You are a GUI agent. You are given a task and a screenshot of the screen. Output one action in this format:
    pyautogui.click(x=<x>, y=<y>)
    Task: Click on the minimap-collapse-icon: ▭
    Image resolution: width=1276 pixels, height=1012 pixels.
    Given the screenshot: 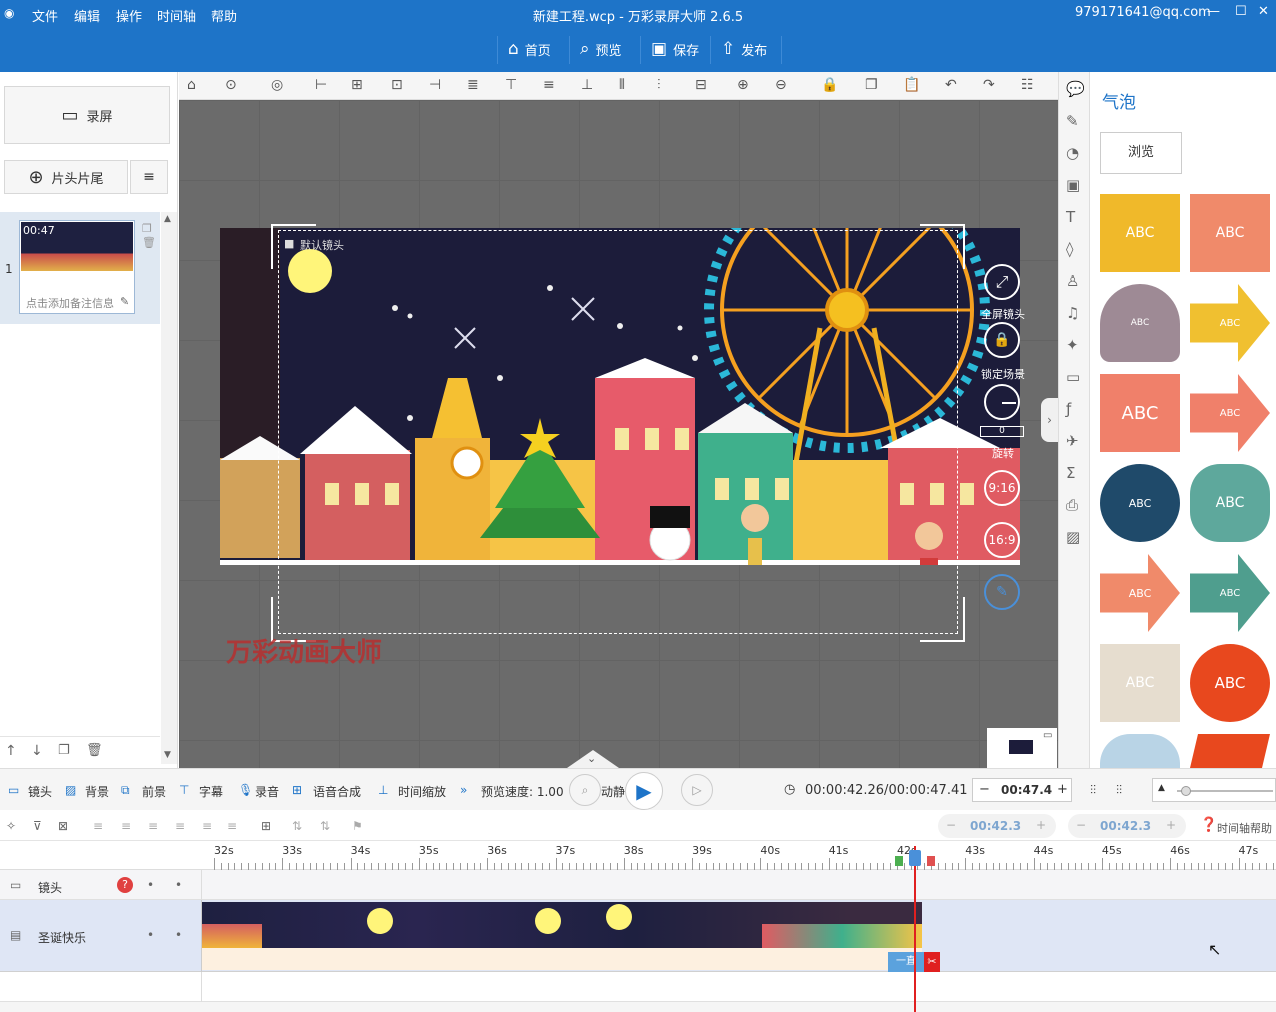 What is the action you would take?
    pyautogui.click(x=1047, y=735)
    